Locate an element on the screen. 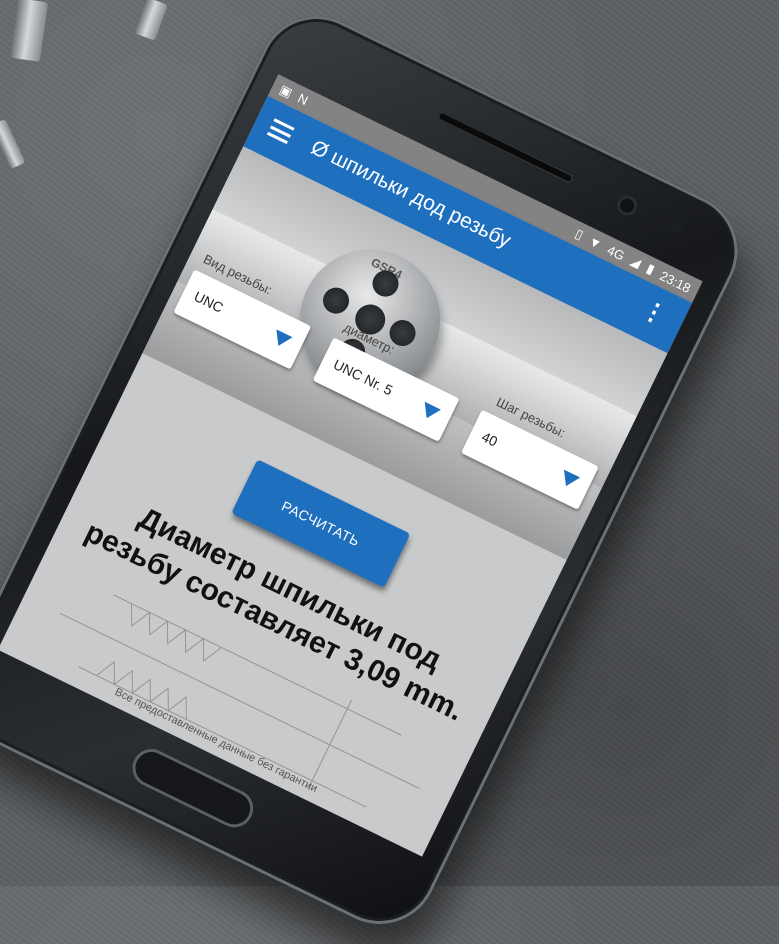  pitch-value: 40 is located at coordinates (490, 439).